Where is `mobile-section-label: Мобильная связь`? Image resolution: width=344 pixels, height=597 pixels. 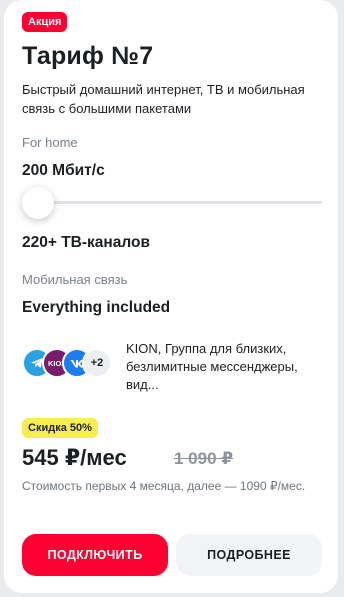
mobile-section-label: Мобильная связь is located at coordinates (75, 279).